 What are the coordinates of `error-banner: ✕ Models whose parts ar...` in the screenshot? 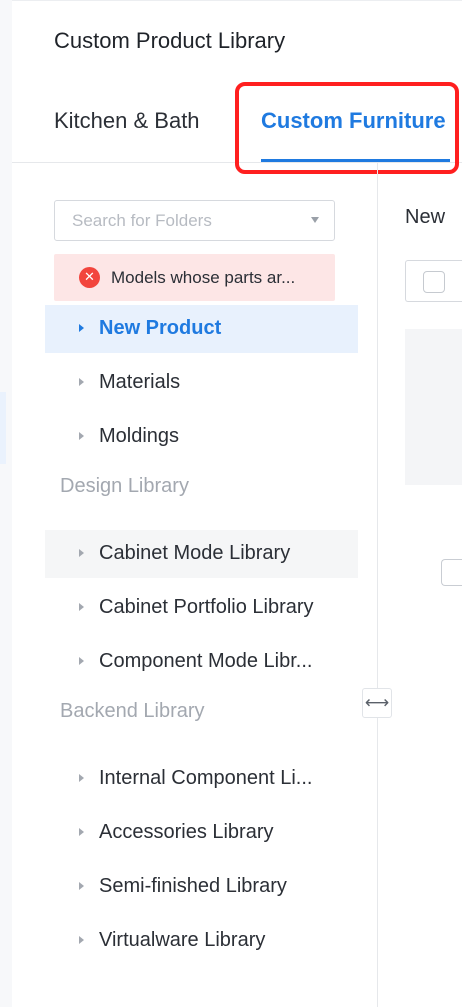 It's located at (194, 277).